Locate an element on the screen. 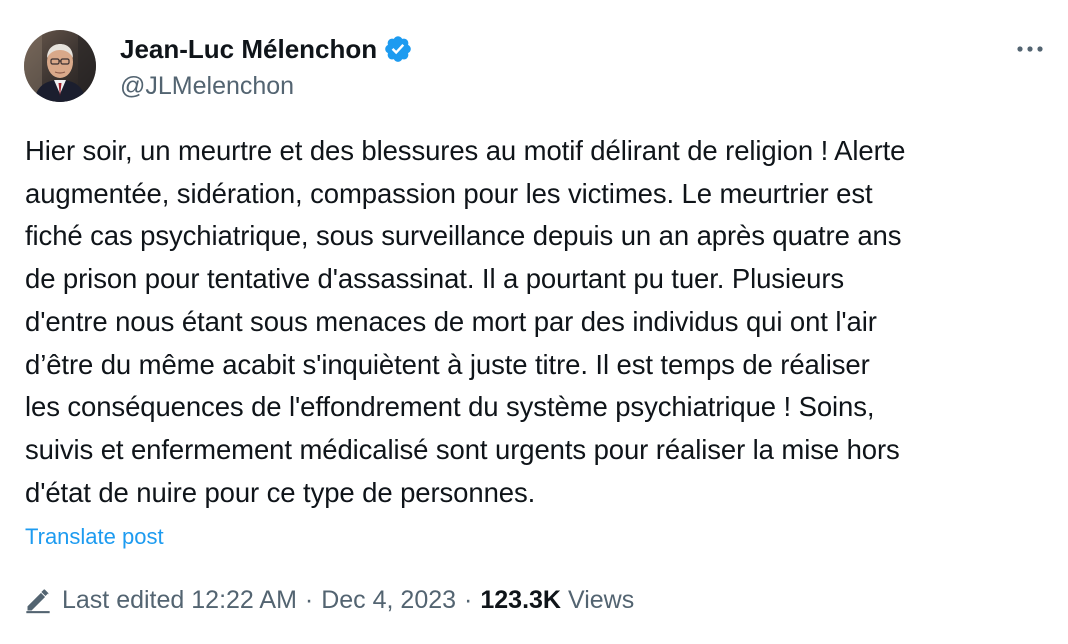 This screenshot has height=644, width=1068. more-options-button is located at coordinates (1030, 49).